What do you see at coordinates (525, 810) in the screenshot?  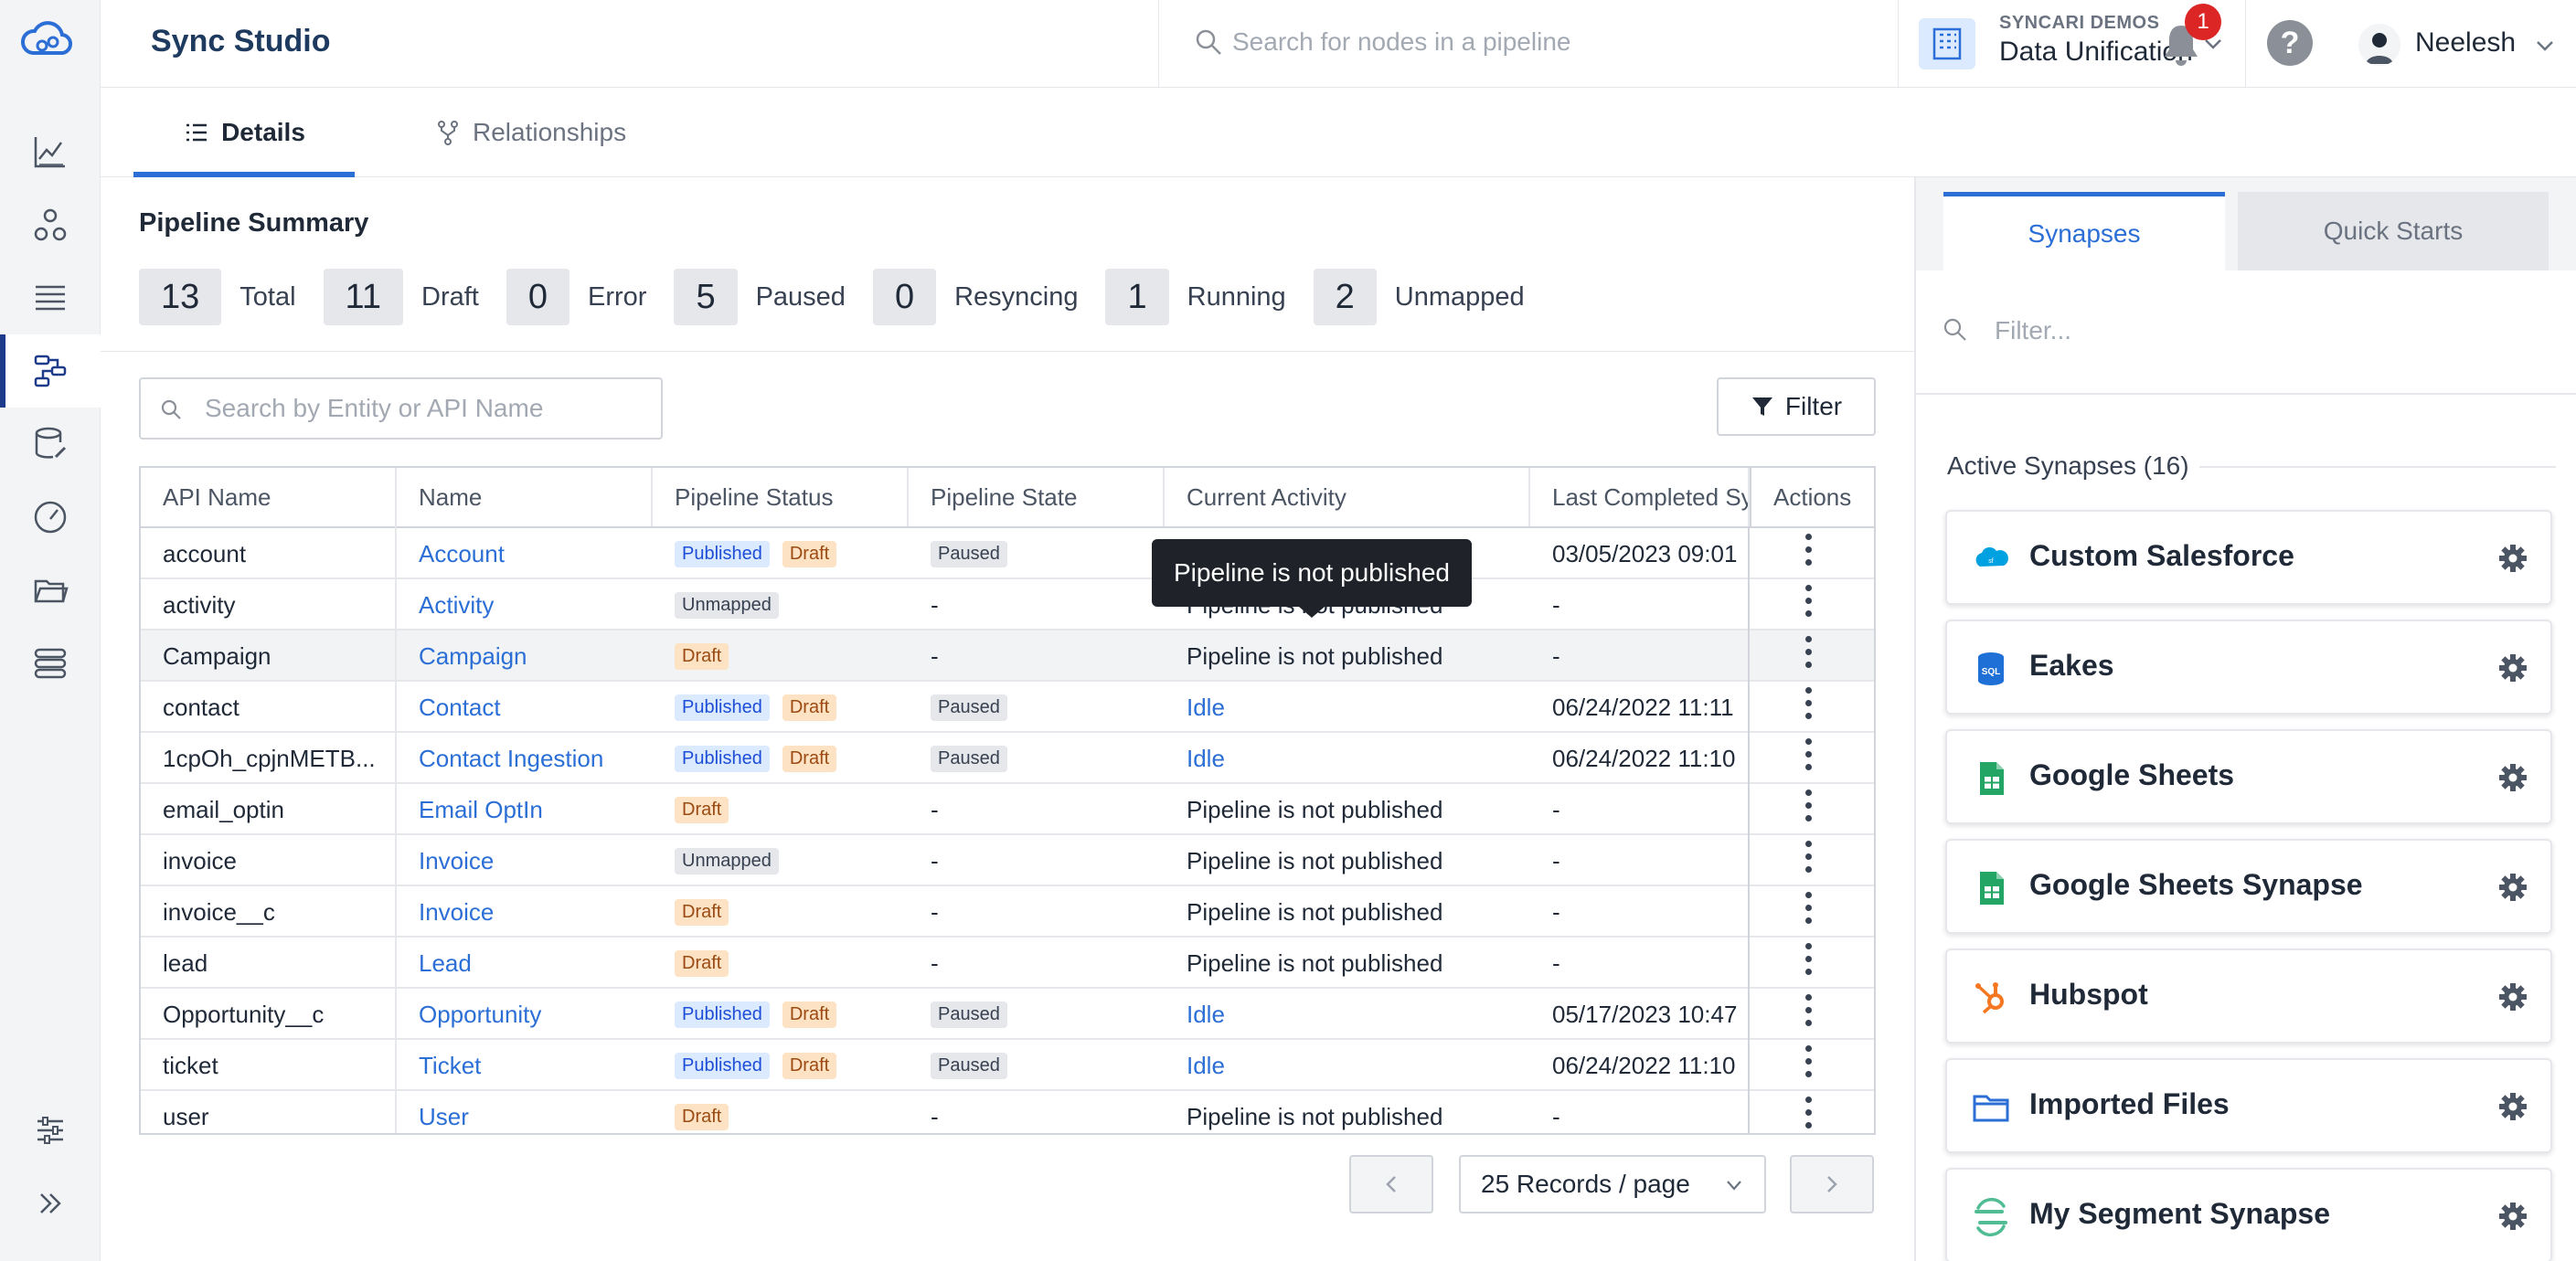 I see `cell-name-link: Email OptIn` at bounding box center [525, 810].